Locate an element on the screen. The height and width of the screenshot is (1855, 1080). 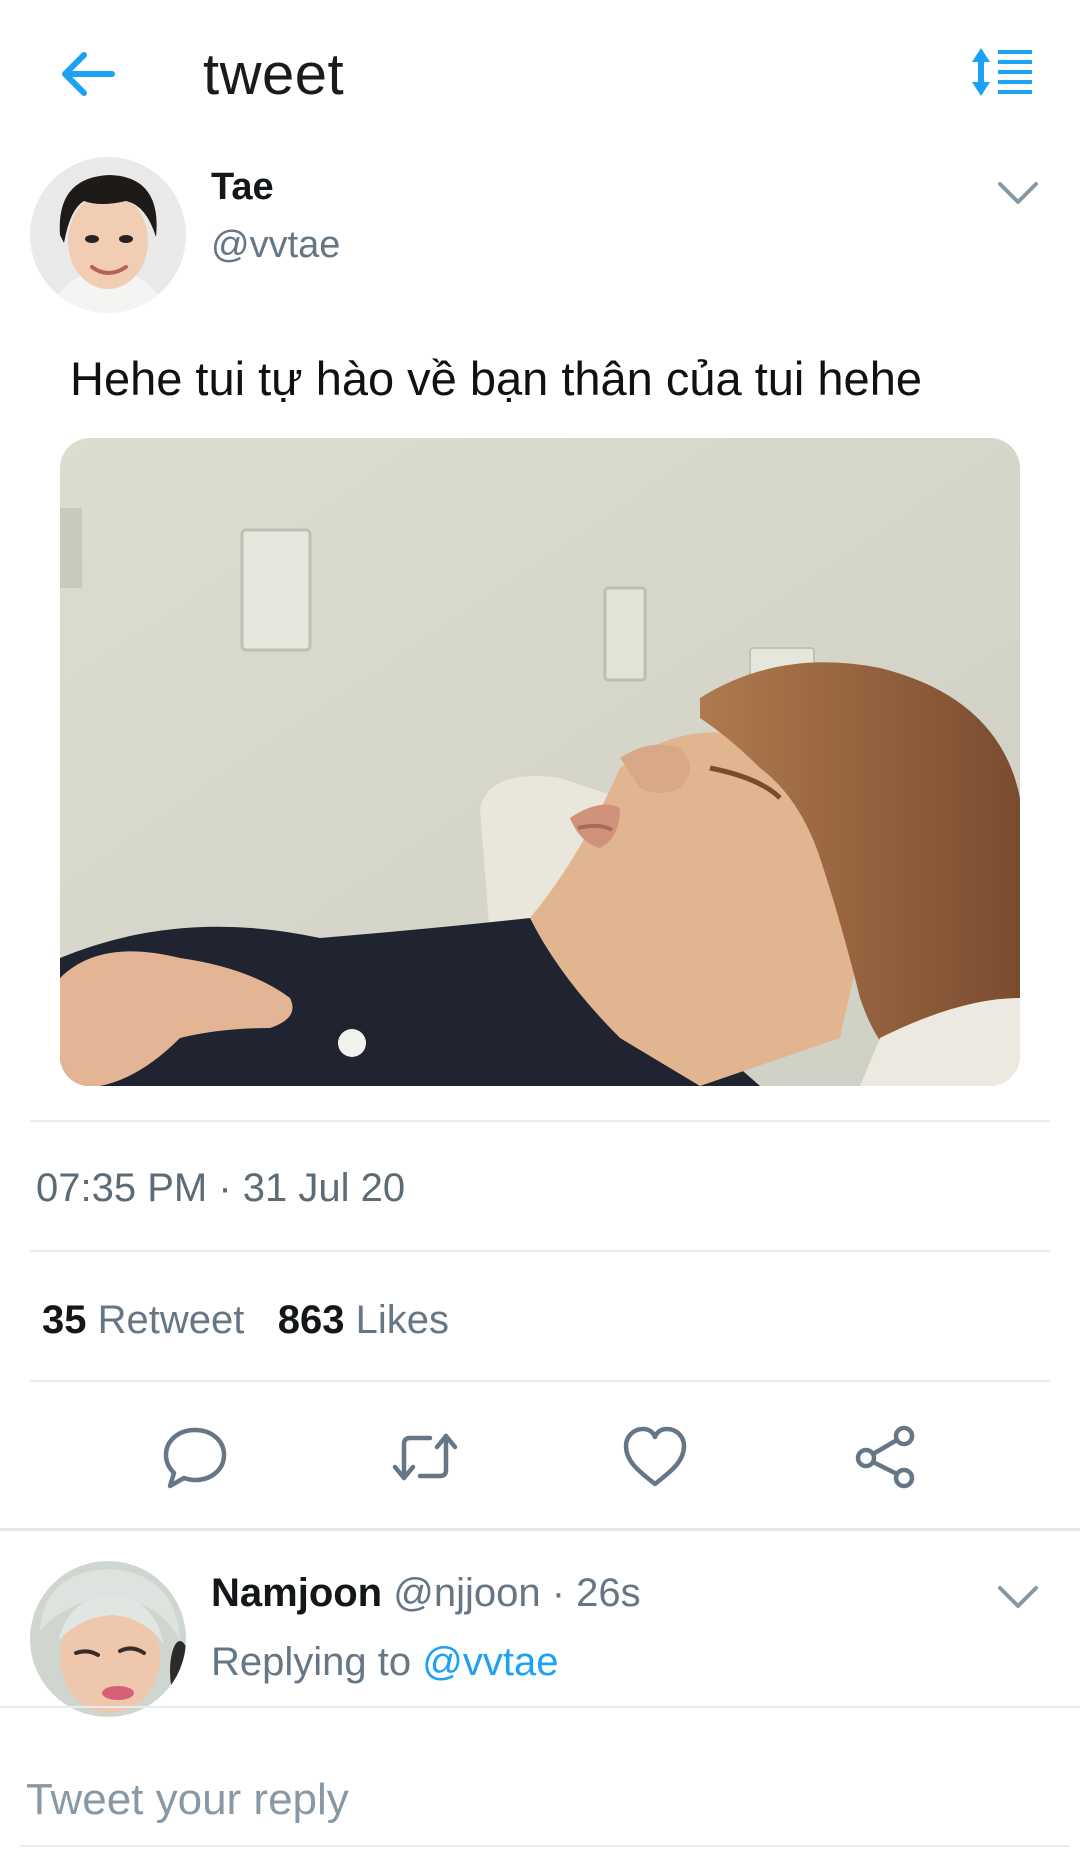
section-divider is located at coordinates (540, 1529).